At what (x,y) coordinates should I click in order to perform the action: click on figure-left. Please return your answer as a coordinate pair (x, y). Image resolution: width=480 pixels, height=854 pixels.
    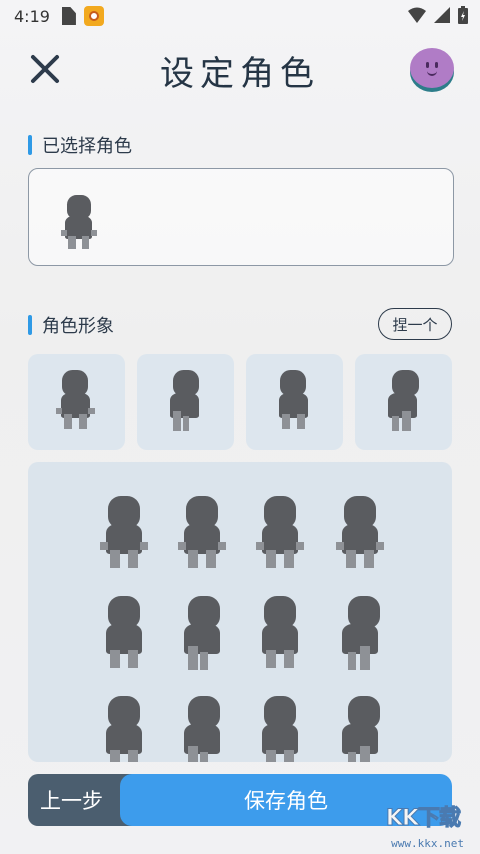
    Looking at the image, I should click on (184, 402).